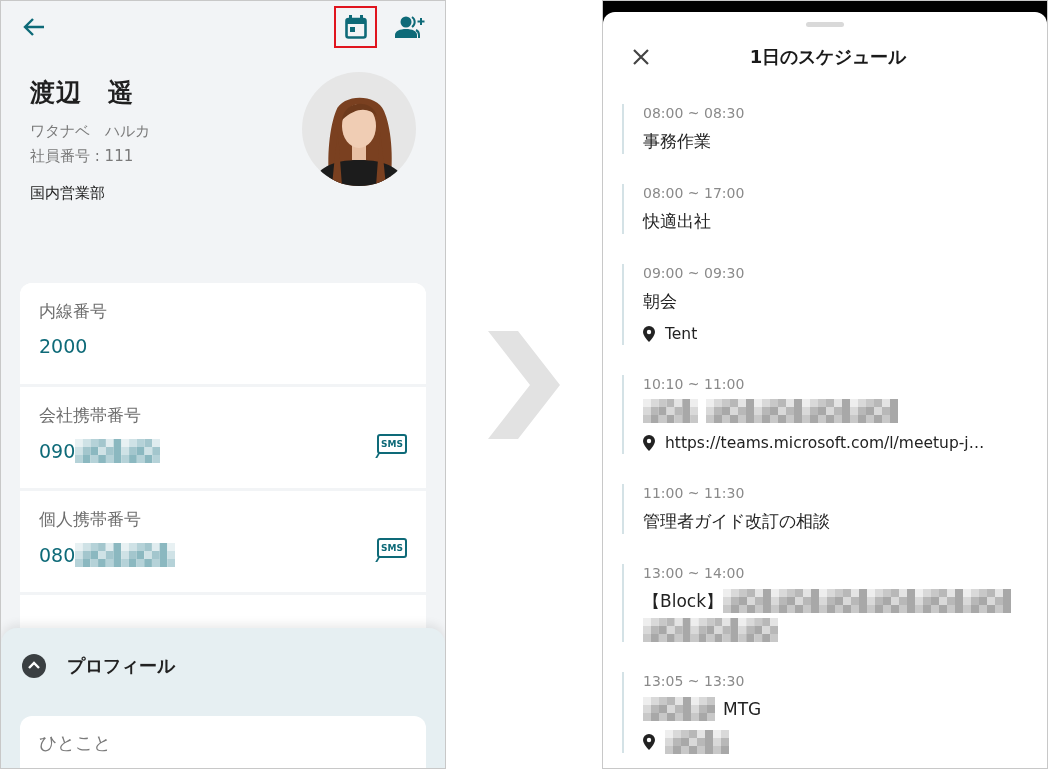 The image size is (1048, 769). Describe the element at coordinates (742, 709) in the screenshot. I see `event-title: MTG` at that location.